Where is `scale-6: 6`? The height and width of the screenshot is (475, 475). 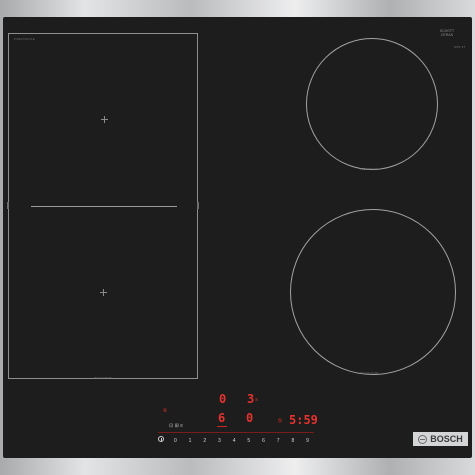
scale-6: 6 is located at coordinates (263, 441).